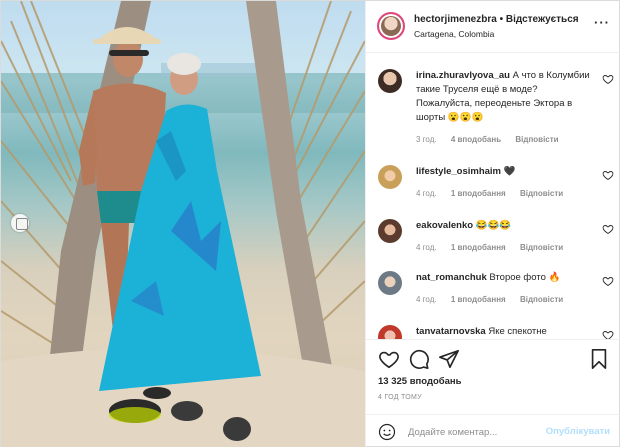 Image resolution: width=620 pixels, height=447 pixels. What do you see at coordinates (509, 171) in the screenshot?
I see `comment-text: 🖤` at bounding box center [509, 171].